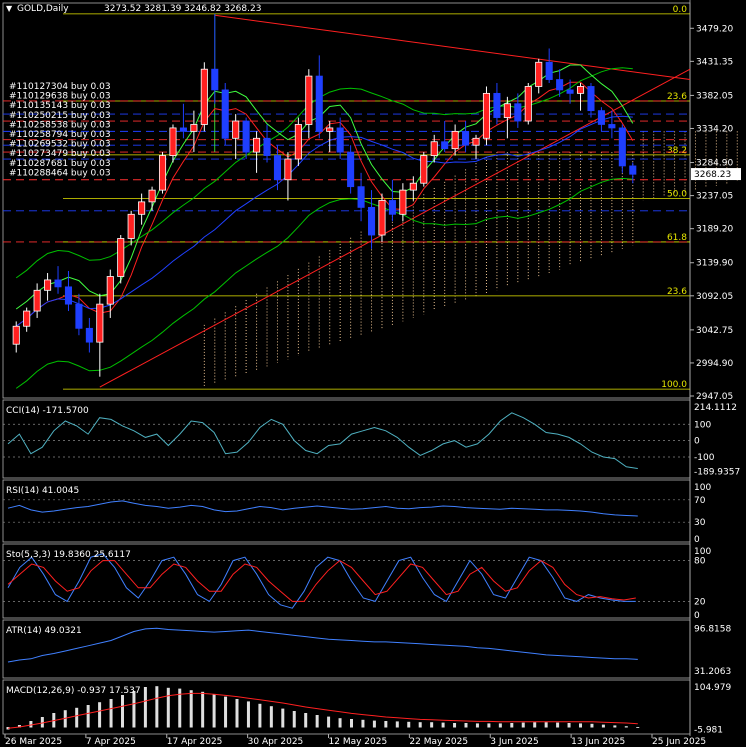  What do you see at coordinates (60, 97) in the screenshot?
I see `order-label: #110129638 buy 0.03` at bounding box center [60, 97].